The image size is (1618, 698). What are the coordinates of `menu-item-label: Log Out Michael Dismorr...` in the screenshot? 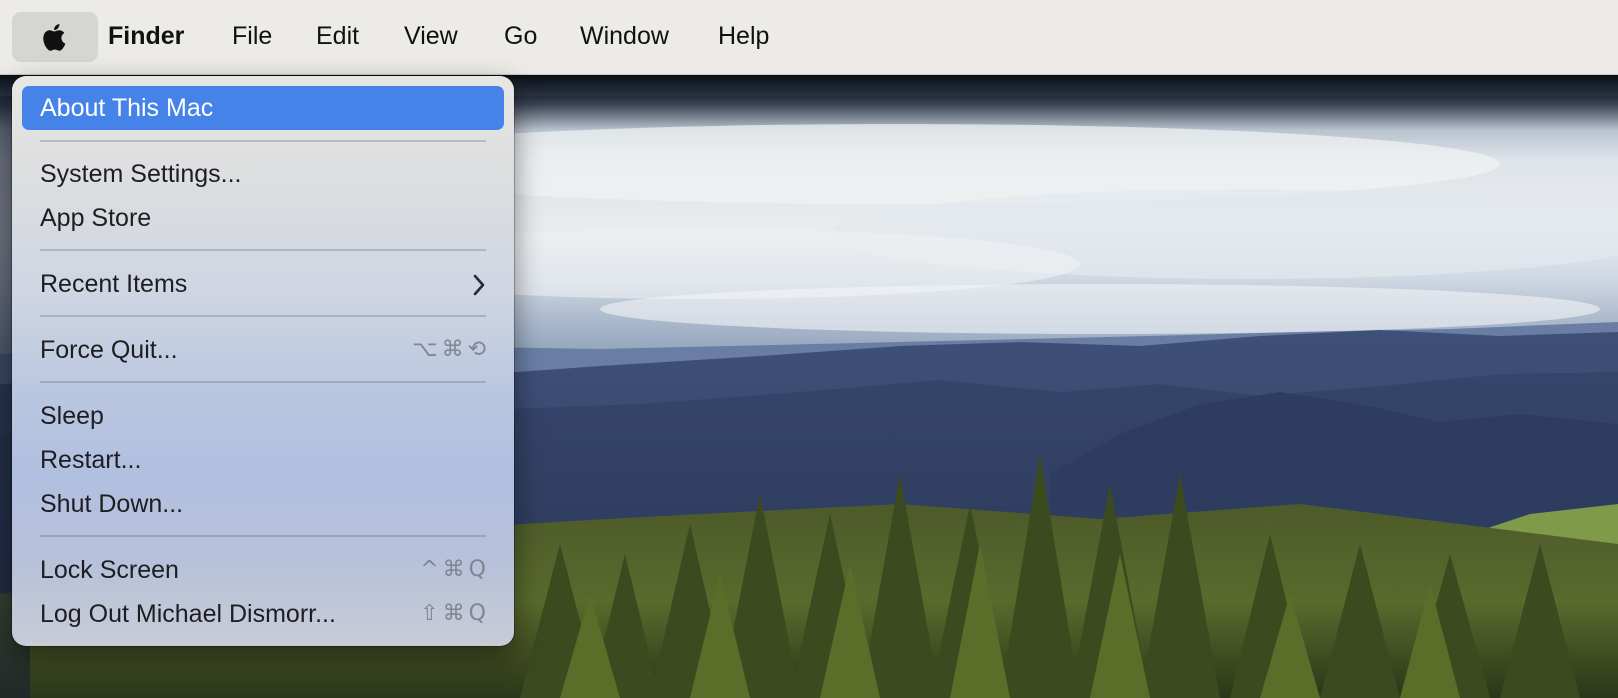 It's located at (188, 614).